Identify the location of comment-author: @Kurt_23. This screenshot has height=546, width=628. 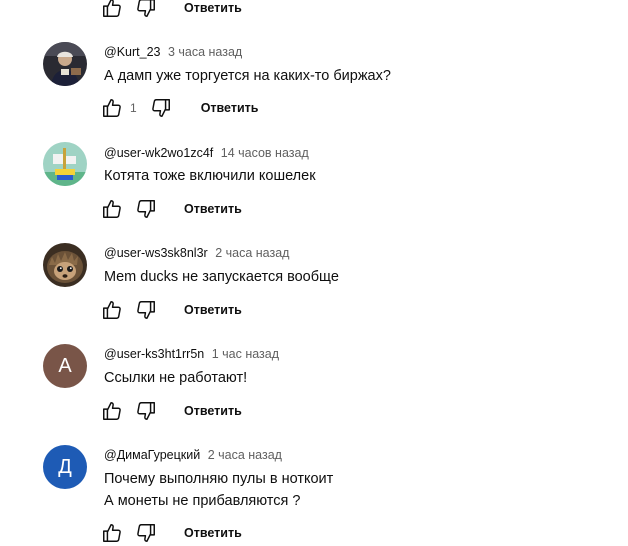
(132, 52).